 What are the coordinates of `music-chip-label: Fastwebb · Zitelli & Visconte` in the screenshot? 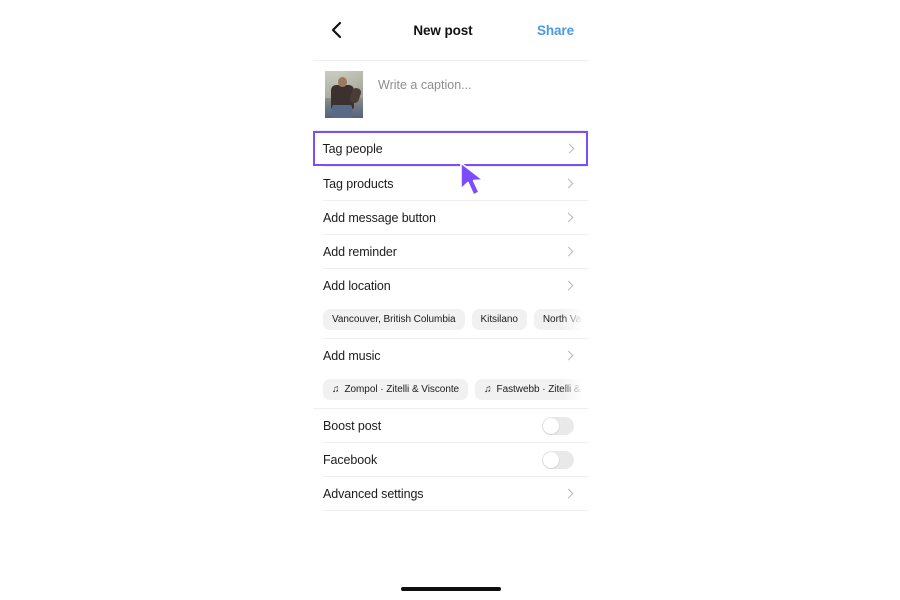 It's located at (542, 389).